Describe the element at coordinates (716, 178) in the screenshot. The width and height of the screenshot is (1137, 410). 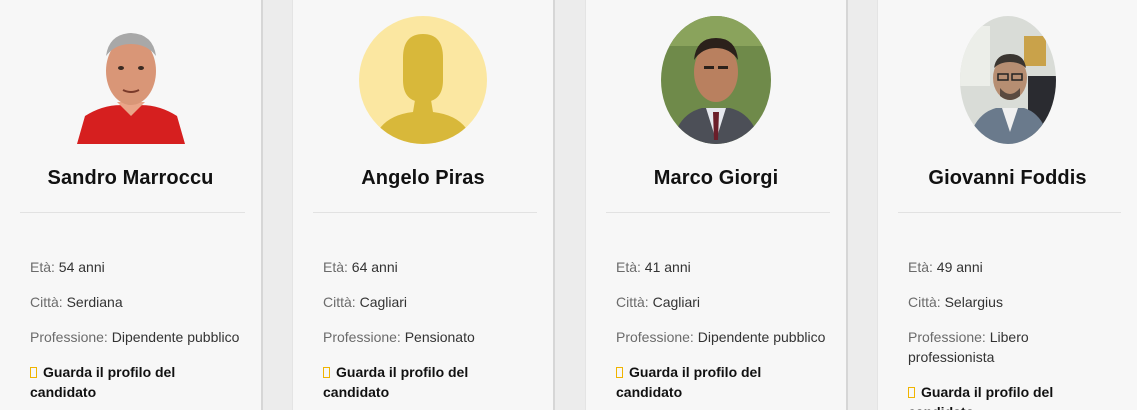
I see `candidate-name: Marco Giorgi` at that location.